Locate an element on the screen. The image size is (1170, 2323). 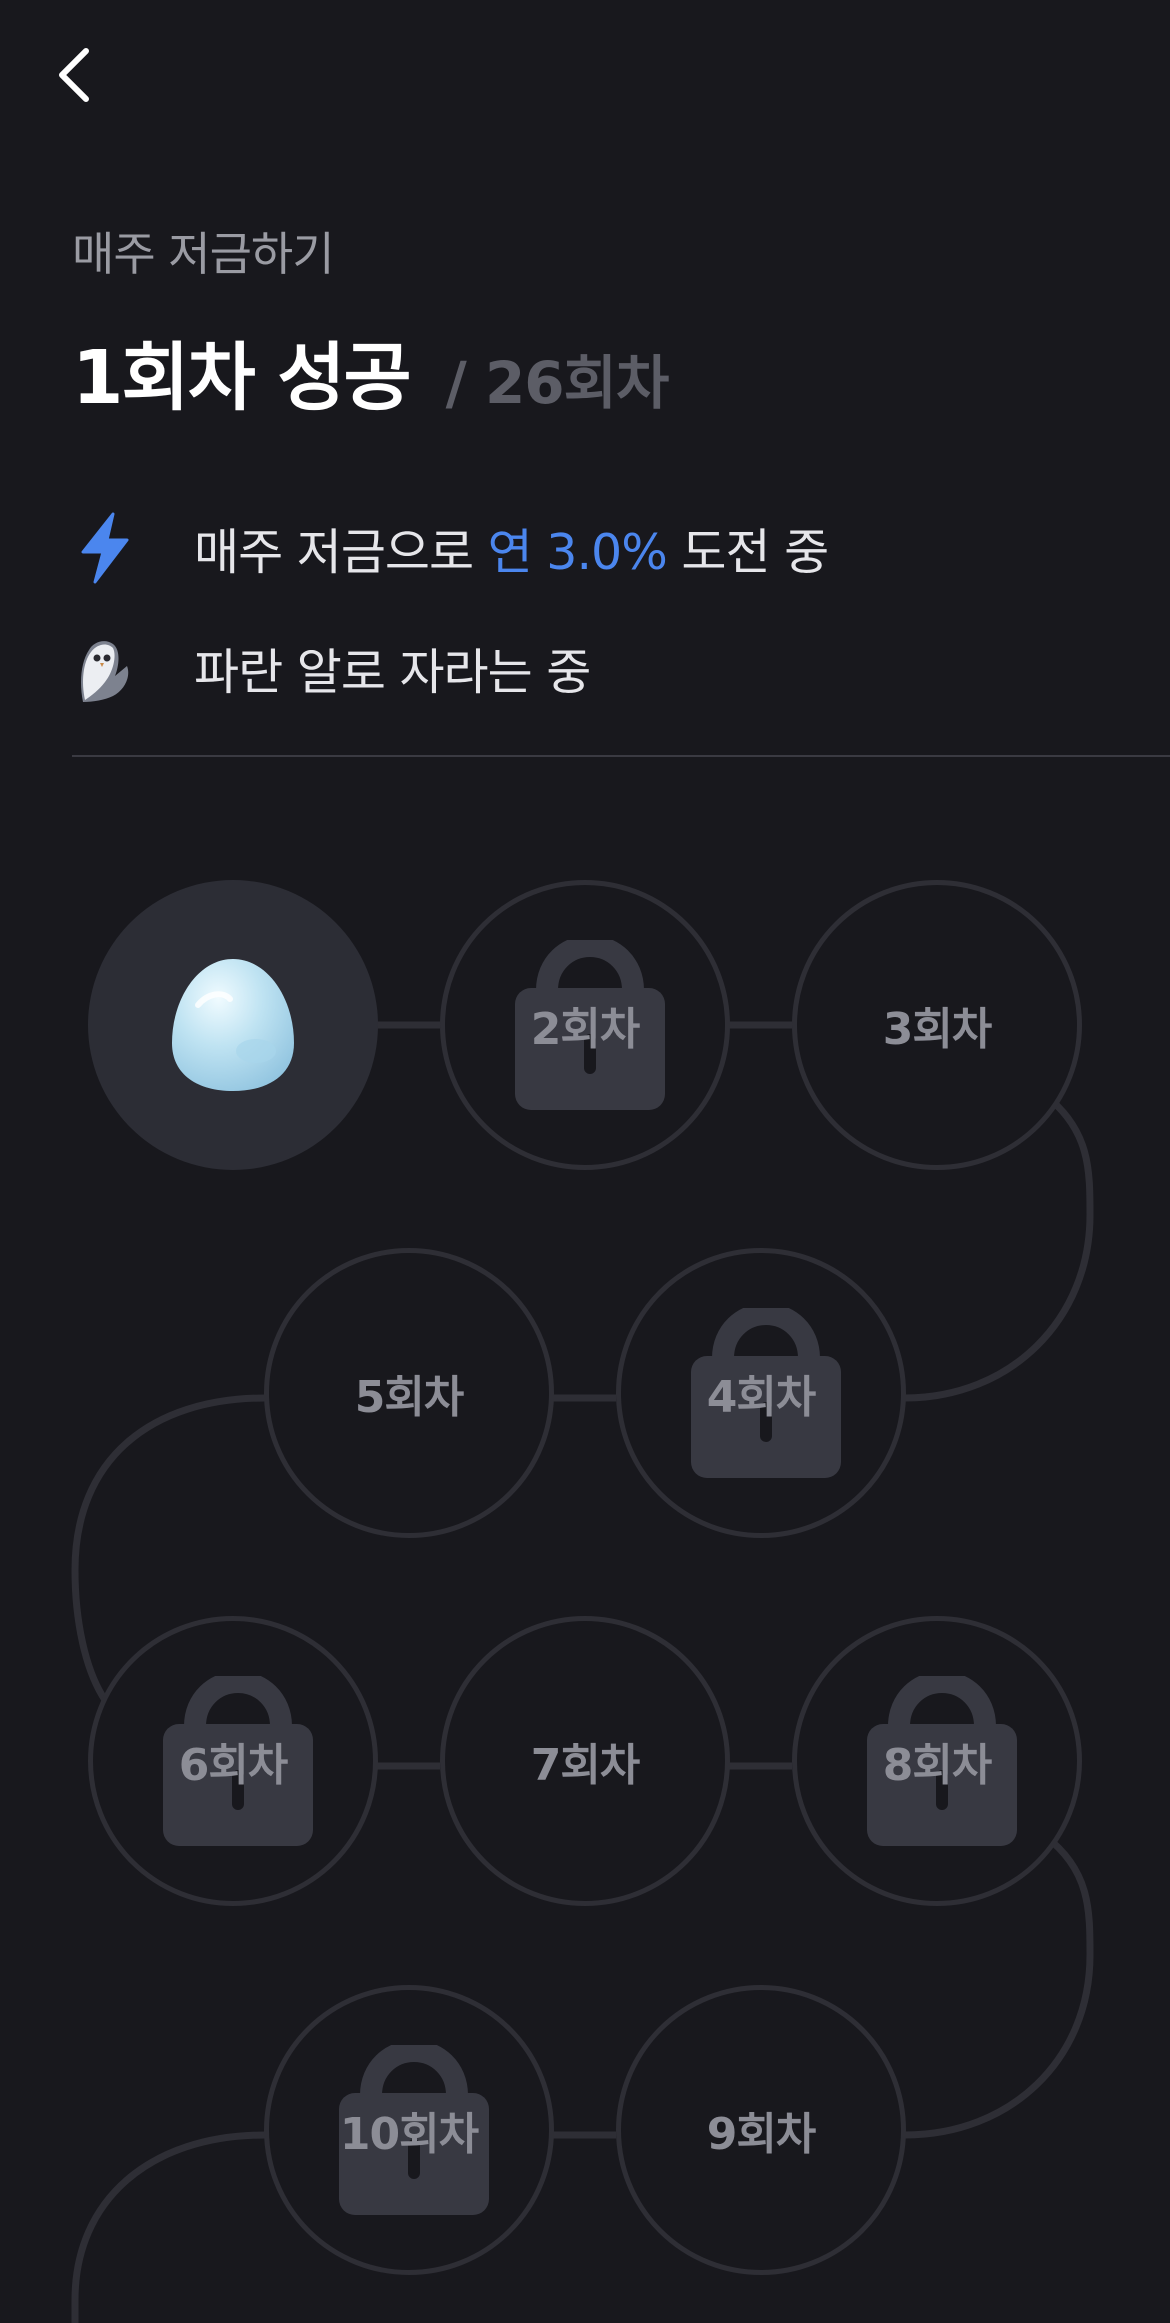
round-8-node: 8회차 is located at coordinates (937, 1761).